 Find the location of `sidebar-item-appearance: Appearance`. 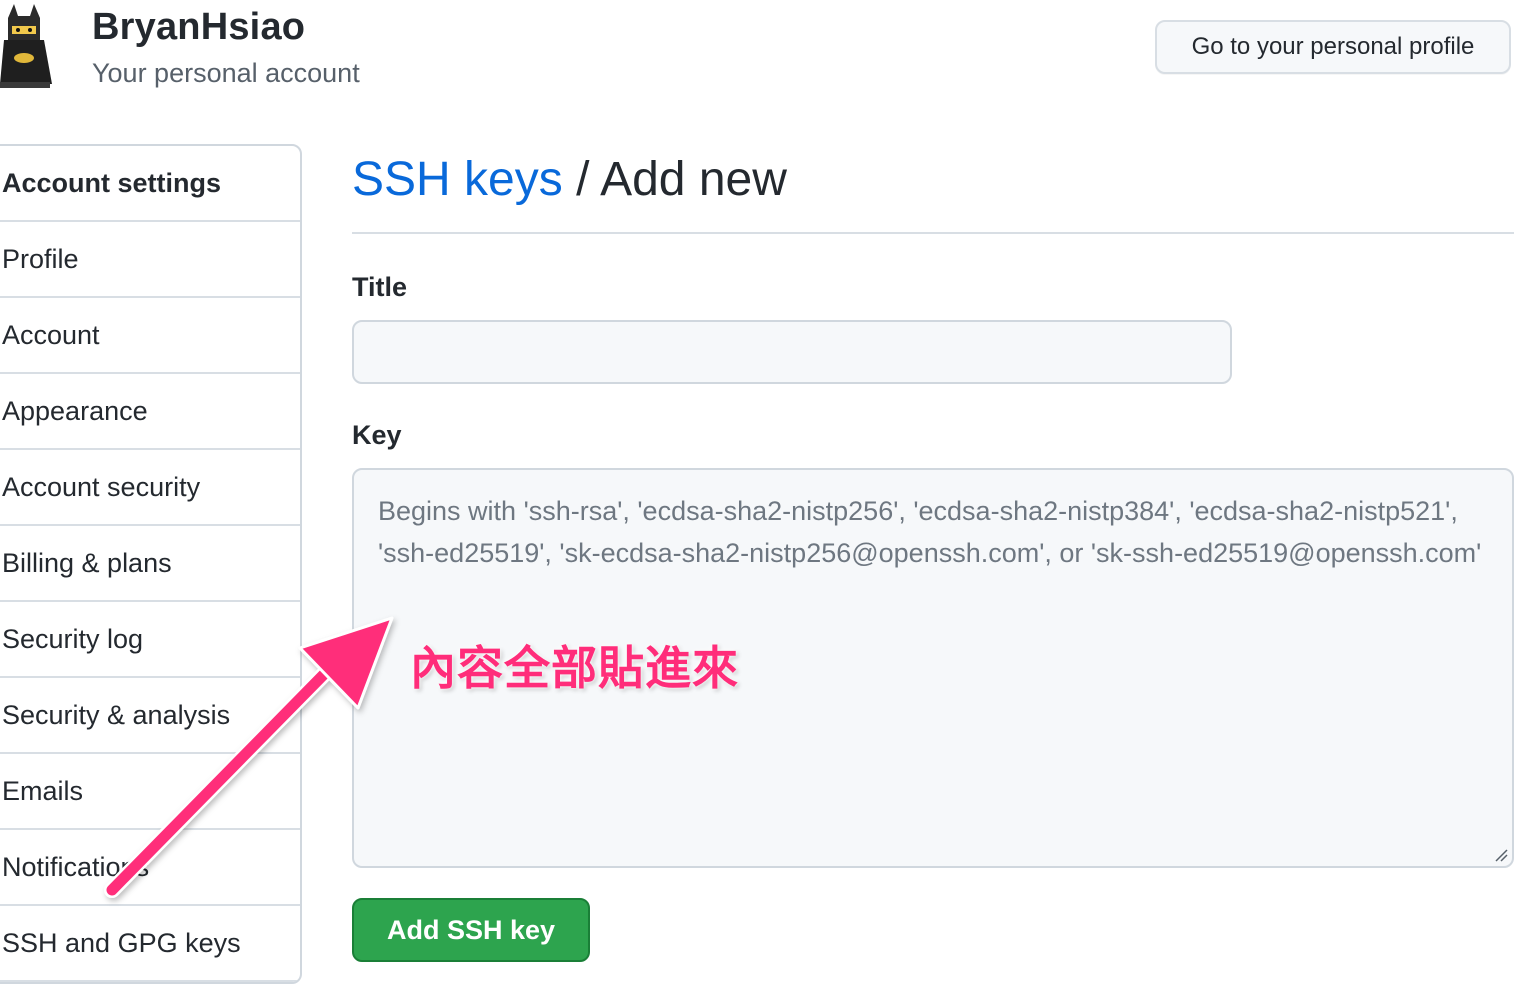

sidebar-item-appearance: Appearance is located at coordinates (150, 412).